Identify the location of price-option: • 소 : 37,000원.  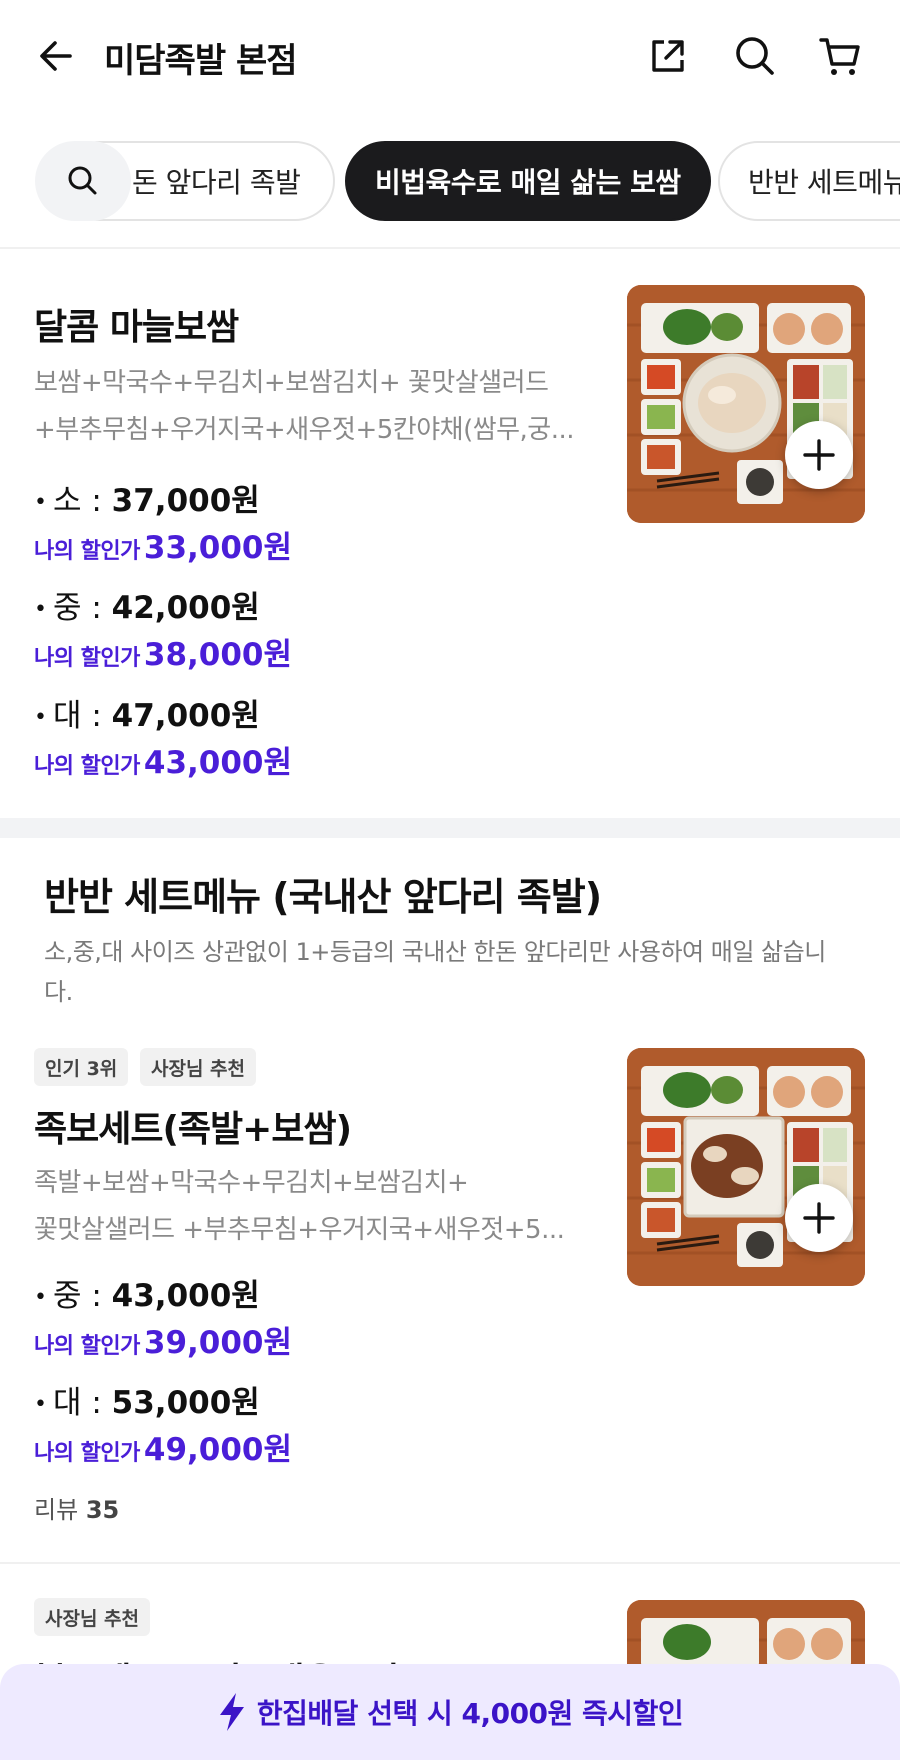
(147, 501).